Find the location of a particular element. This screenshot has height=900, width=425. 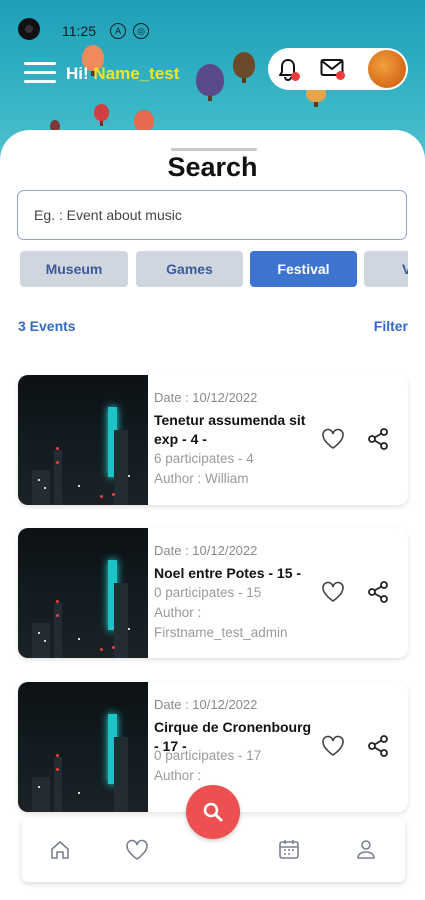

camera-cutout is located at coordinates (29, 29).